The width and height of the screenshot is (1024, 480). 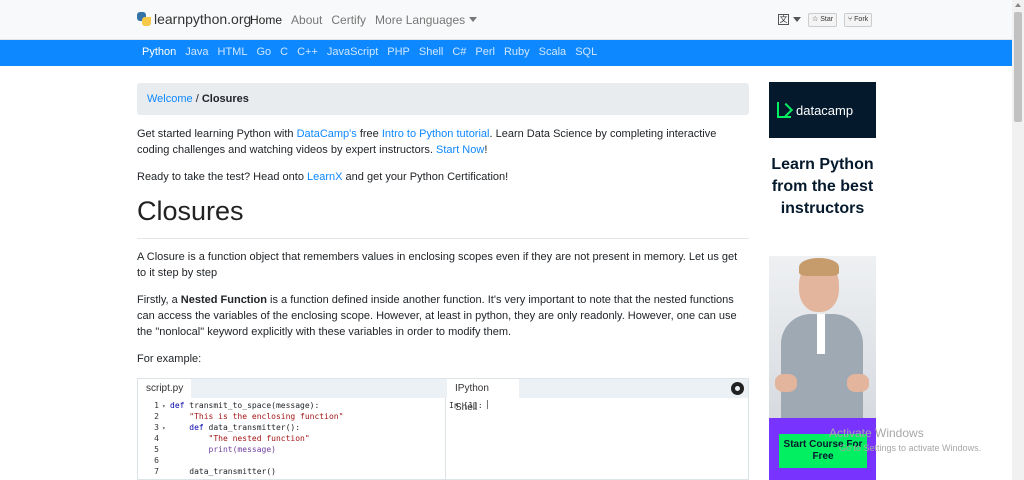 What do you see at coordinates (306, 20) in the screenshot?
I see `nav-about: About` at bounding box center [306, 20].